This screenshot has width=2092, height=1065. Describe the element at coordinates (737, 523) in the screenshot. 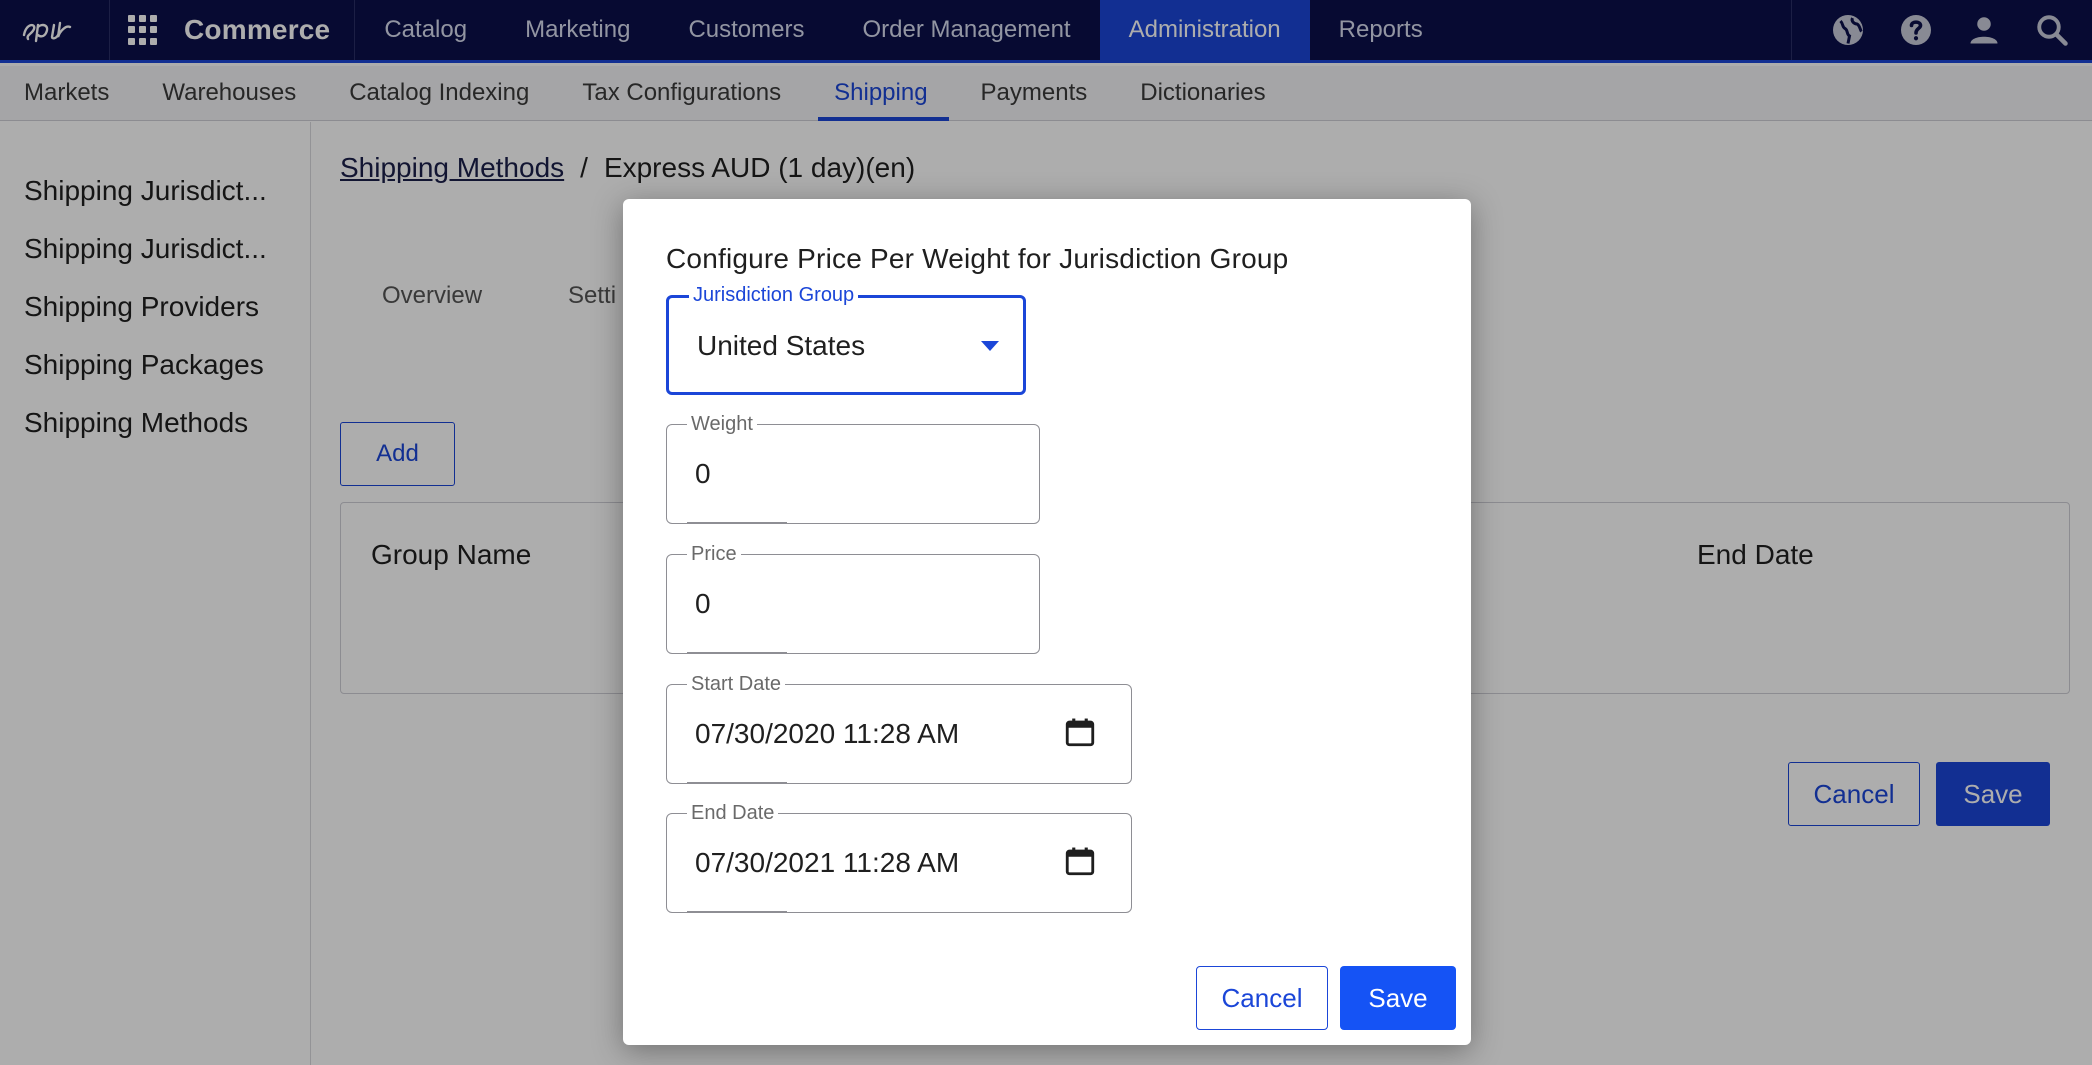

I see `weight-underline` at that location.